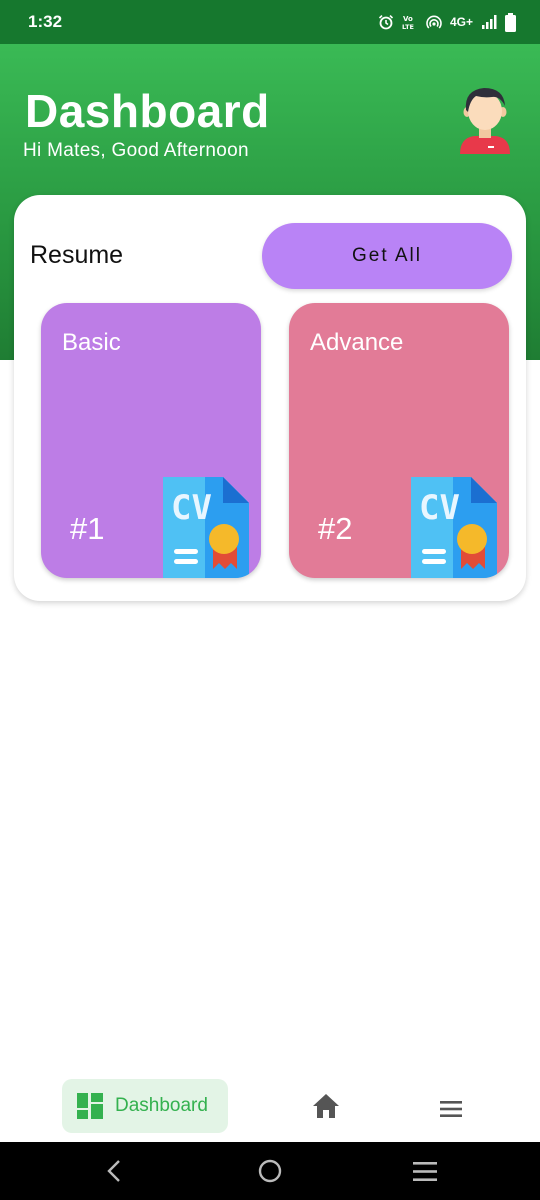 This screenshot has height=1200, width=540. I want to click on nav-item-dashboard: Dashboard, so click(145, 1106).